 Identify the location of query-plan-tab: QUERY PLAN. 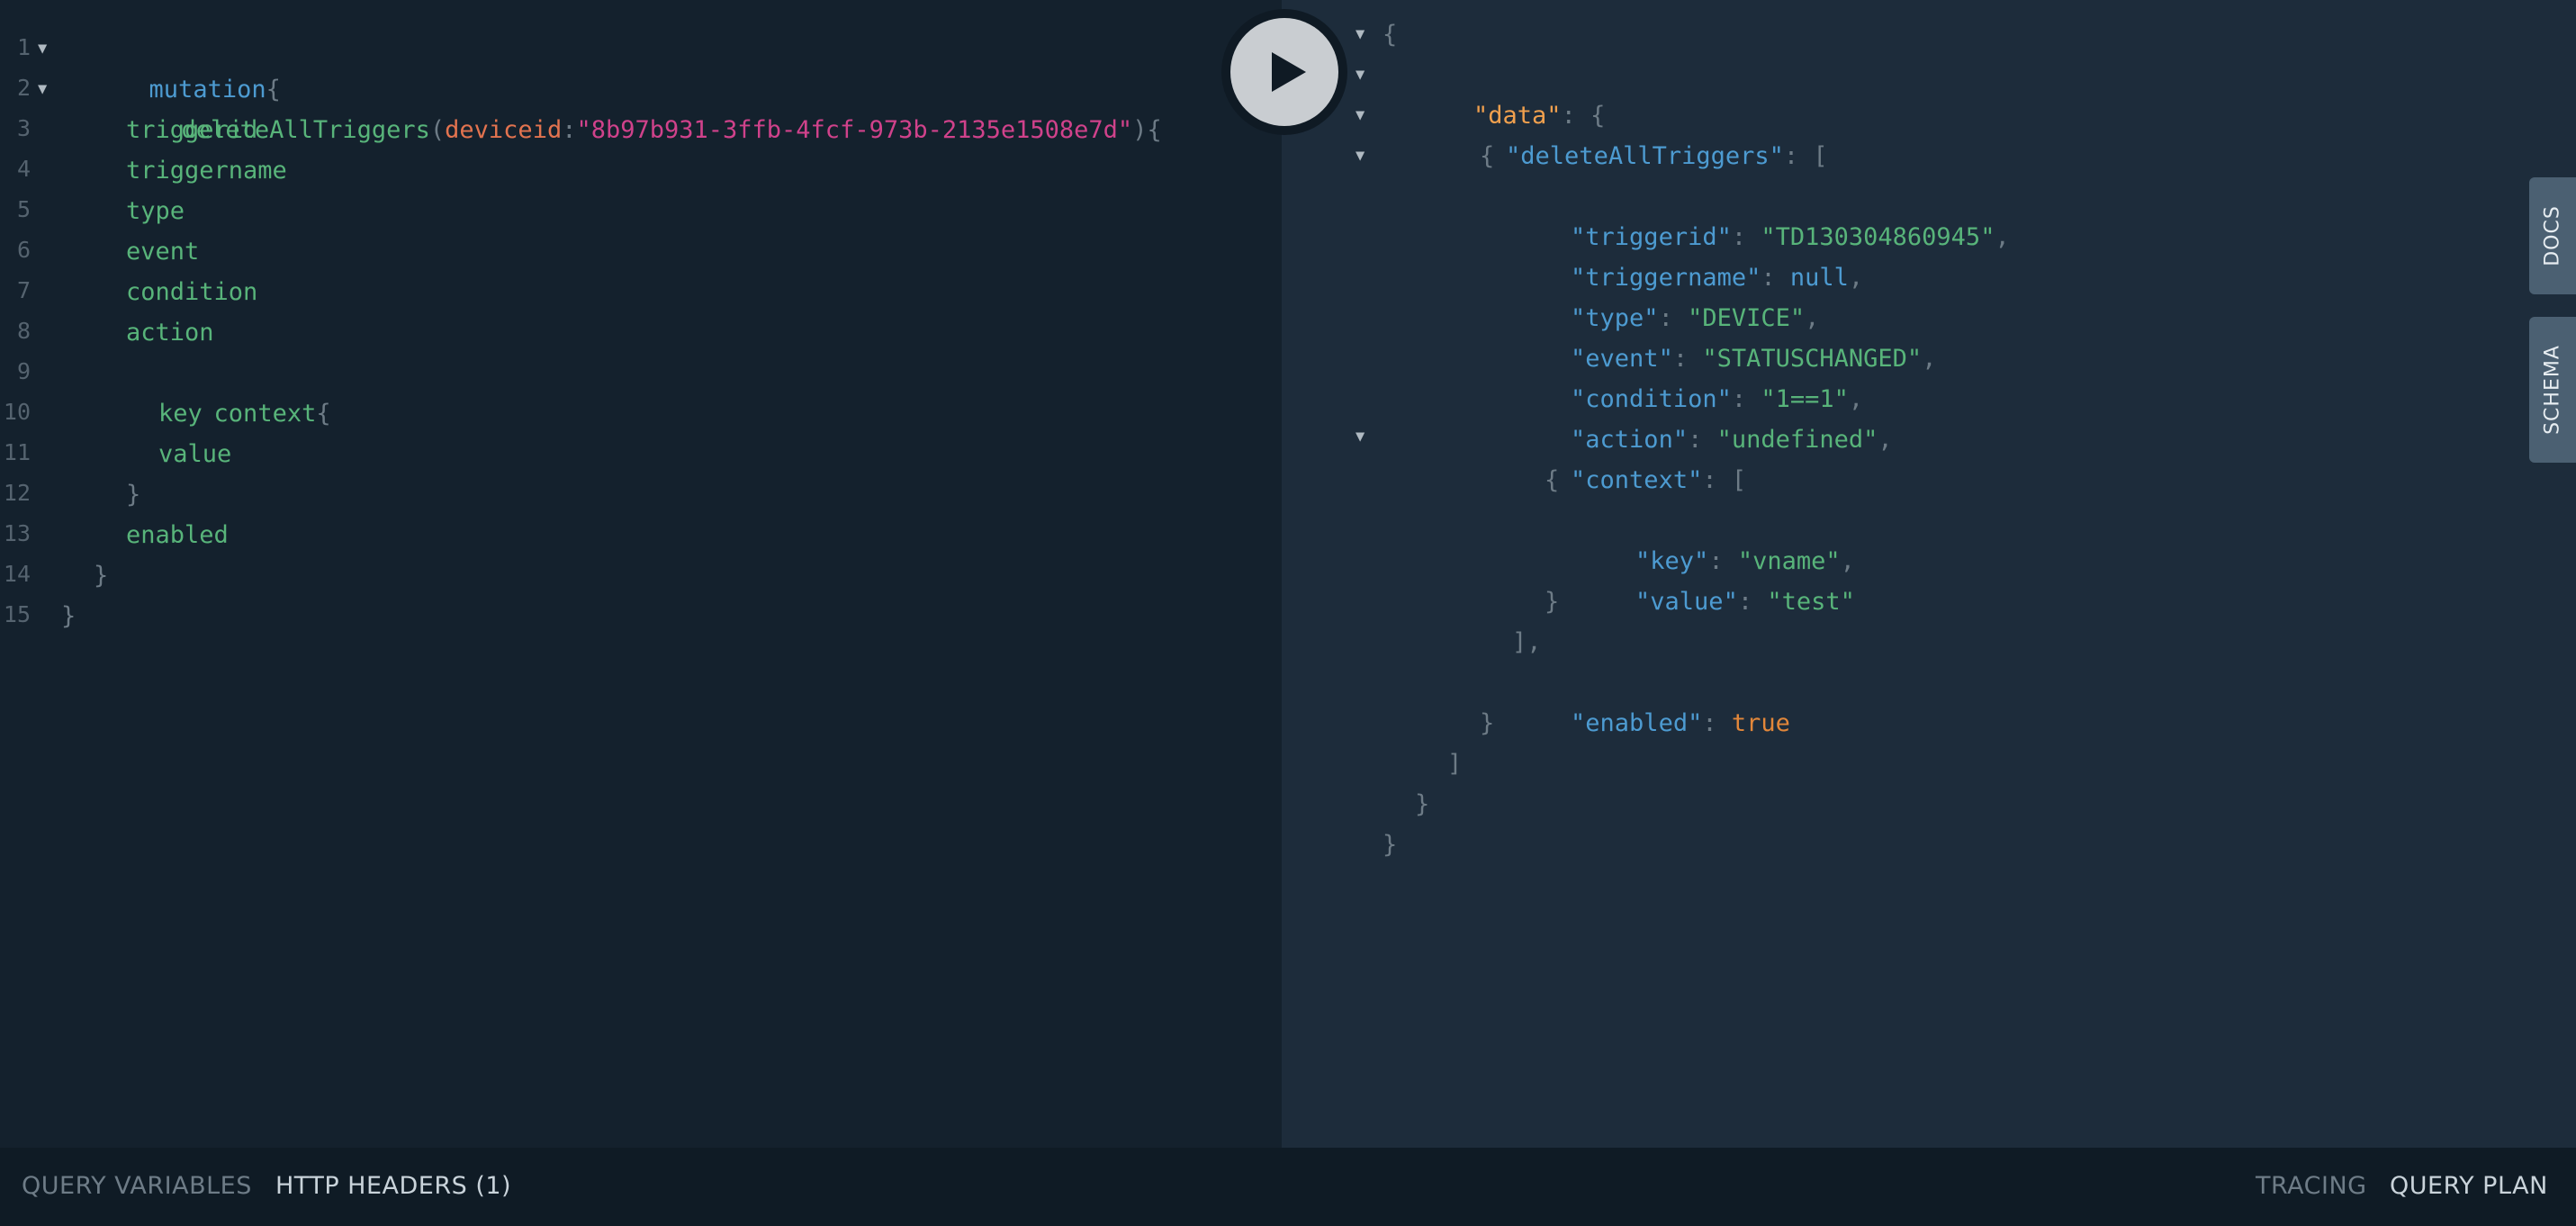
(2469, 1186).